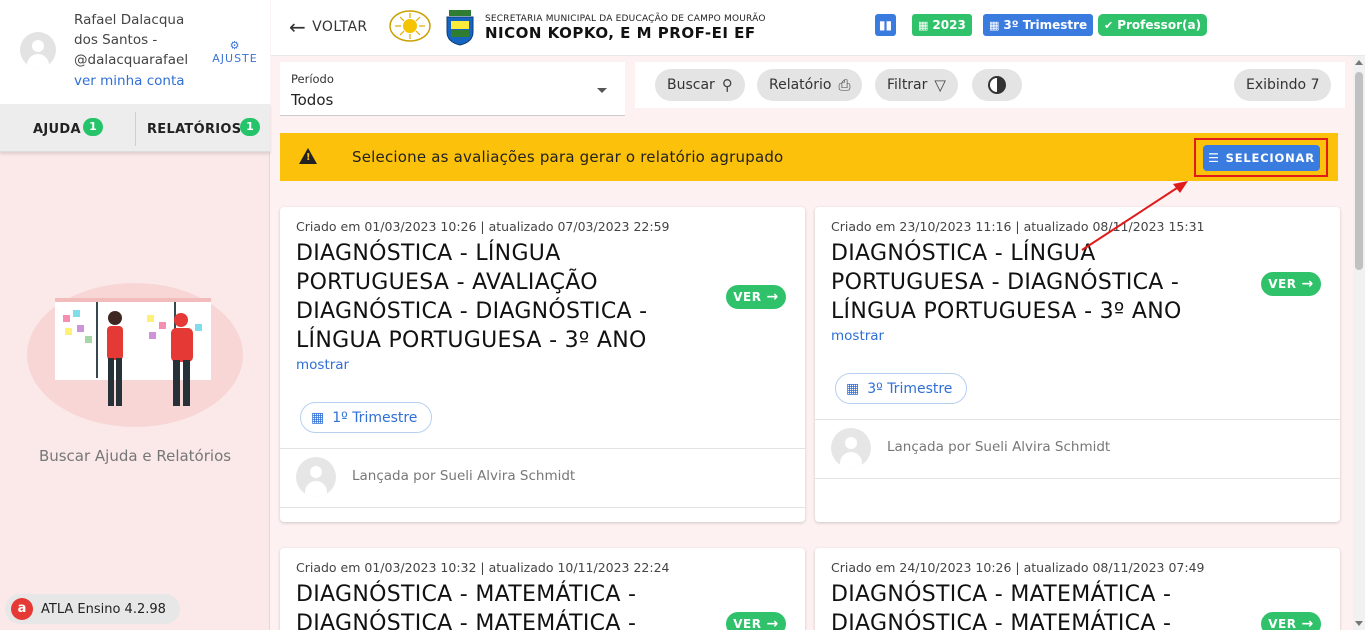  I want to click on sidebar-tabs: AJUDA RELATÓRIOS, so click(135, 128).